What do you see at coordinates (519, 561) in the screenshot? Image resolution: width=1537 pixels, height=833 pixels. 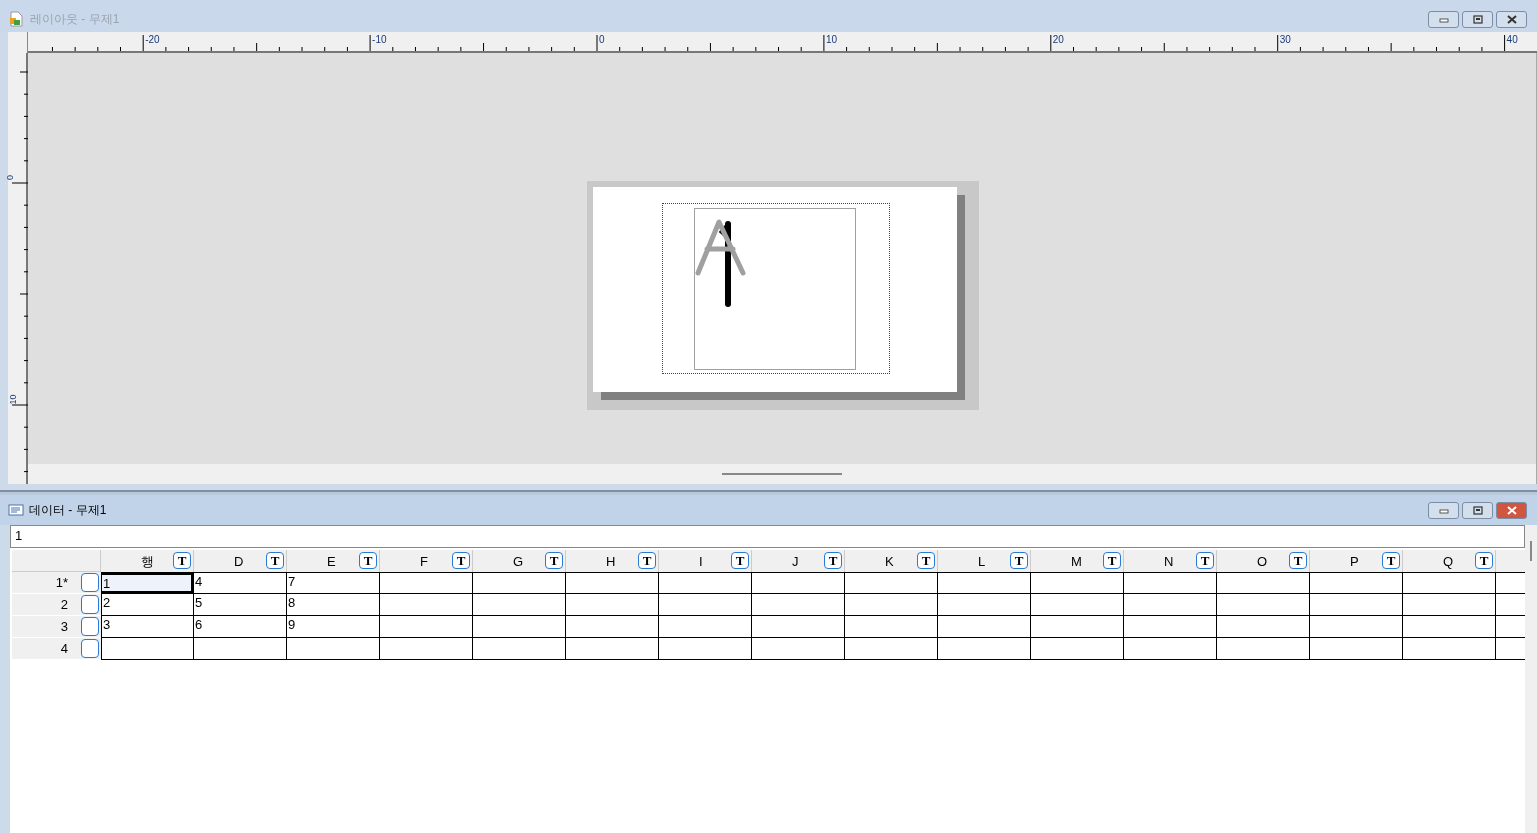 I see `column-header: G T` at bounding box center [519, 561].